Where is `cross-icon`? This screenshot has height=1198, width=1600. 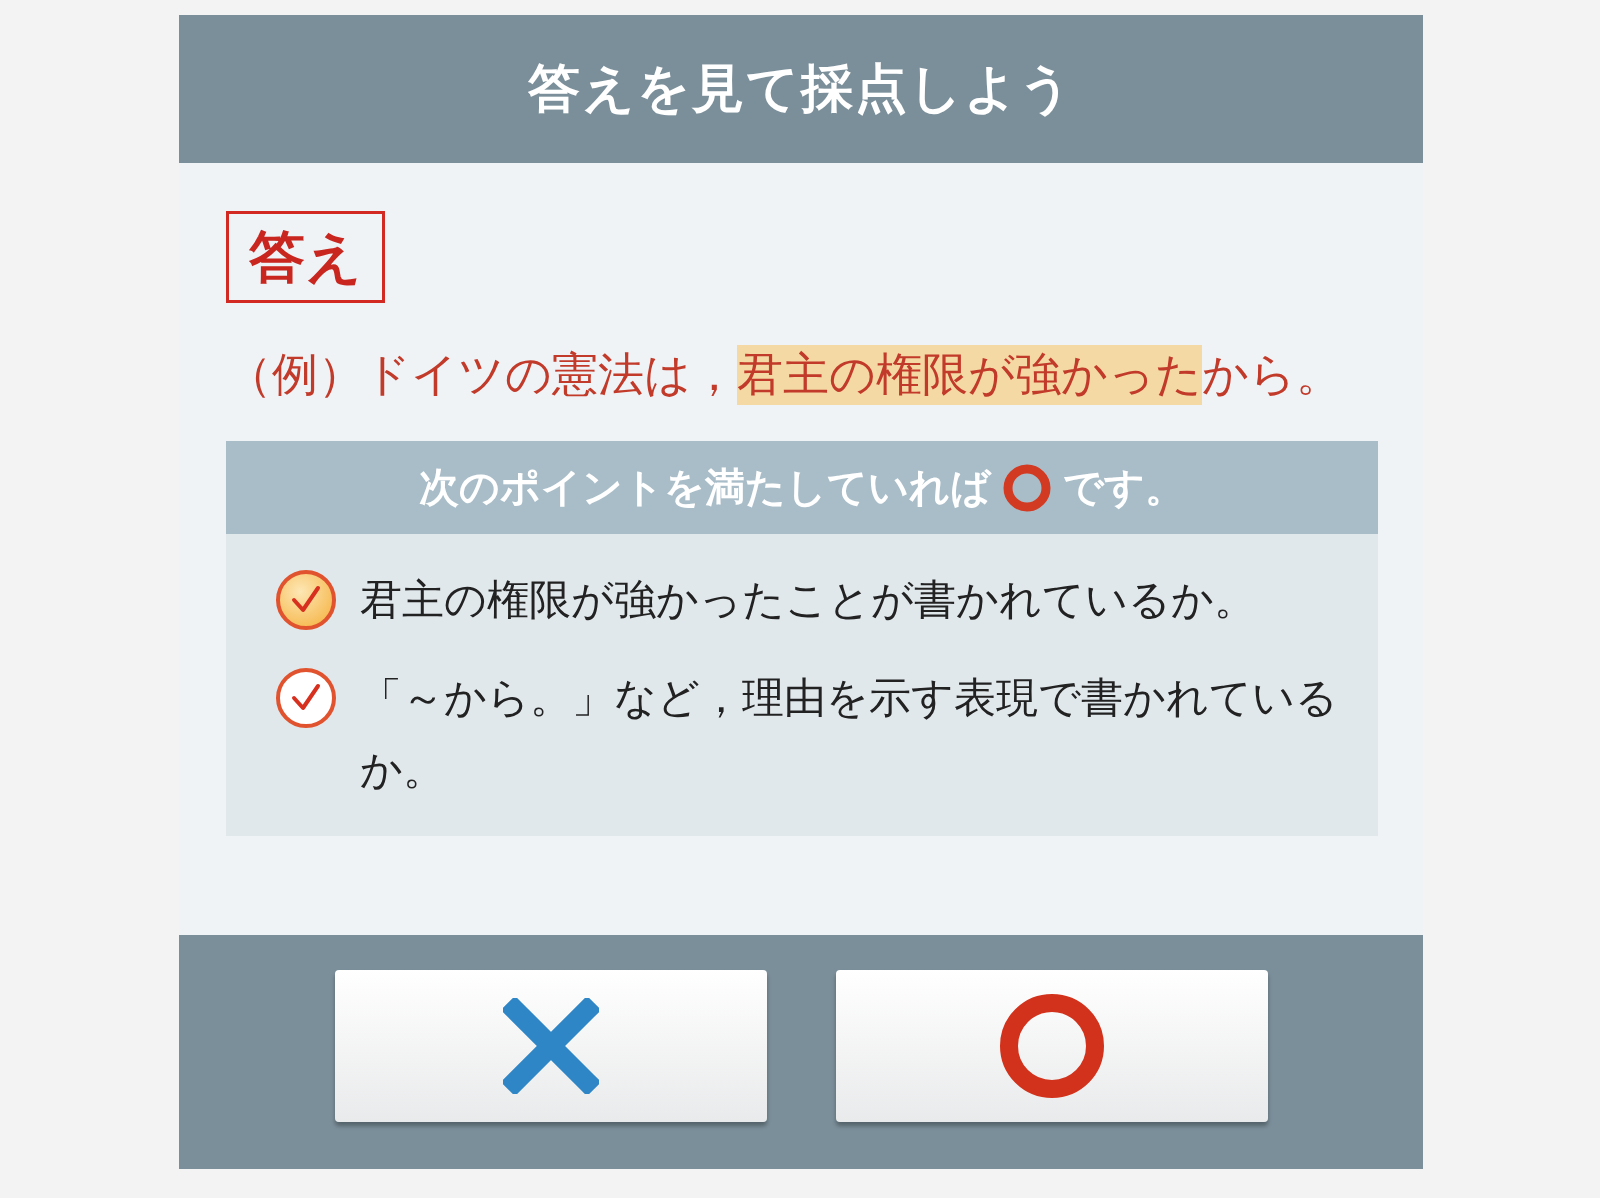
cross-icon is located at coordinates (550, 1046).